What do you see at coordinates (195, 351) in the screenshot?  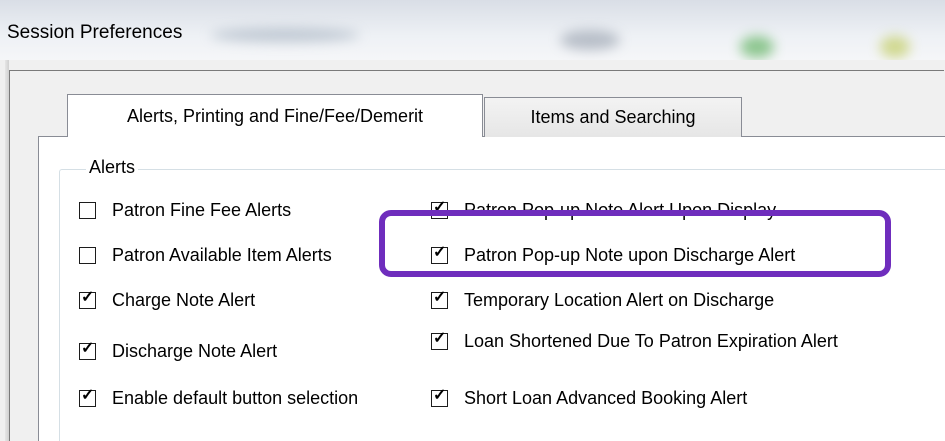 I see `checkbox-label: Discharge Note Alert` at bounding box center [195, 351].